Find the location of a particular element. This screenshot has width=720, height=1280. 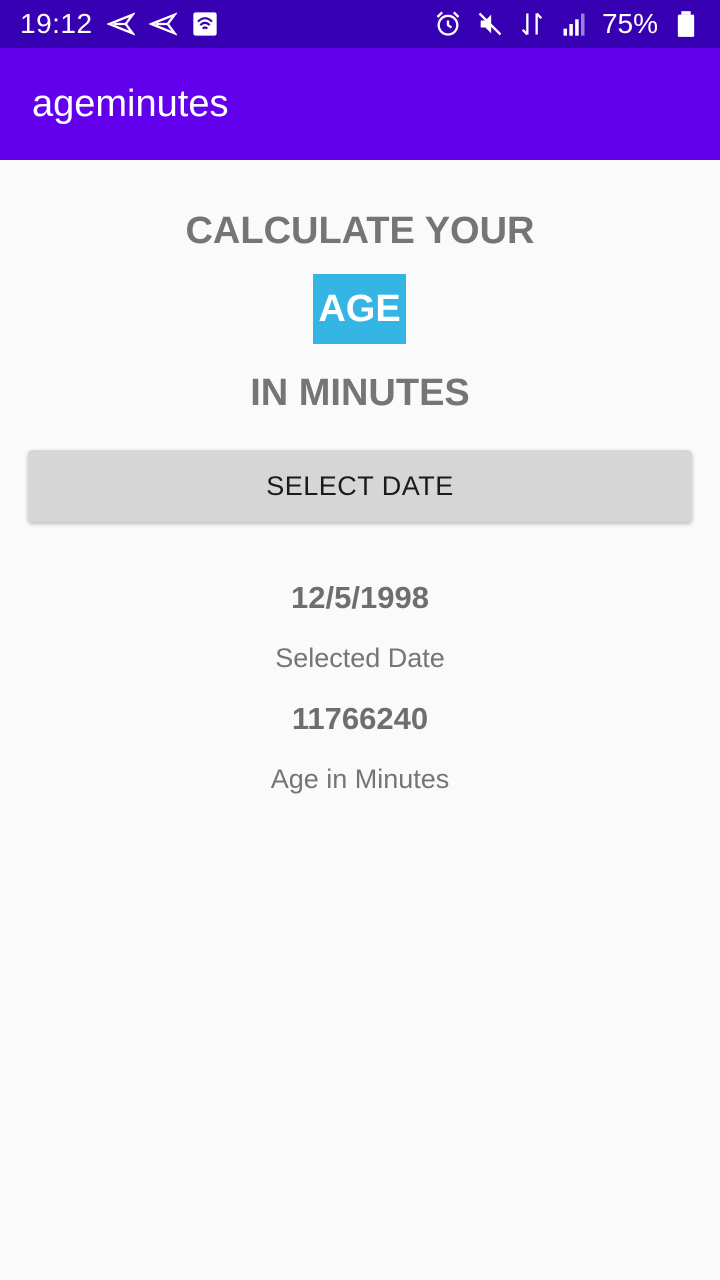

heading-calculate-your: CALCULATE YOUR is located at coordinates (360, 231).